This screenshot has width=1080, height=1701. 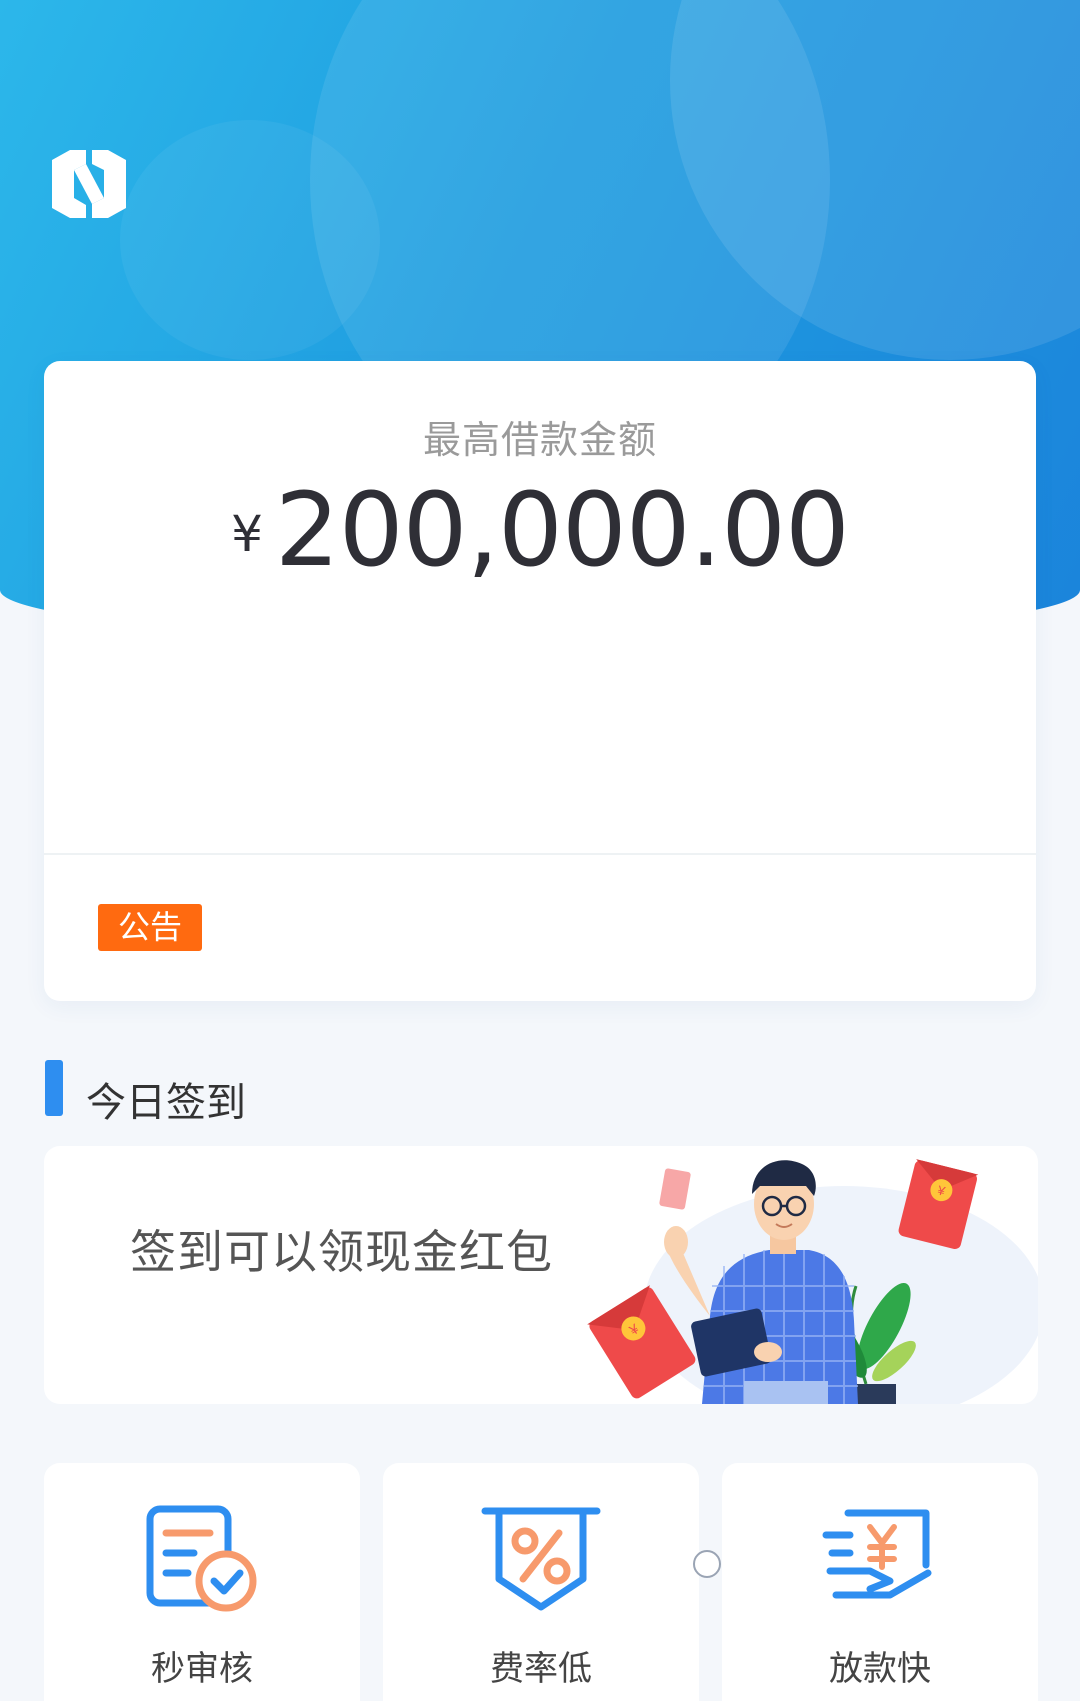 What do you see at coordinates (562, 530) in the screenshot?
I see `amount-value: 200,000.00` at bounding box center [562, 530].